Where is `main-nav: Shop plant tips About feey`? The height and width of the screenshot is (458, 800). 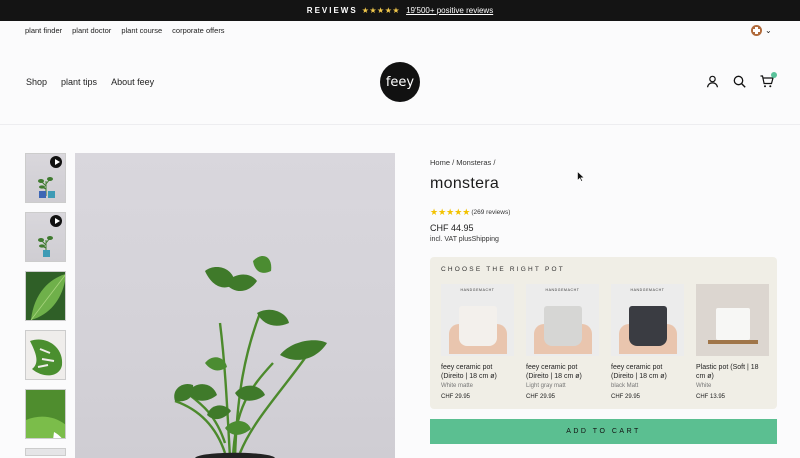 main-nav: Shop plant tips About feey is located at coordinates (90, 82).